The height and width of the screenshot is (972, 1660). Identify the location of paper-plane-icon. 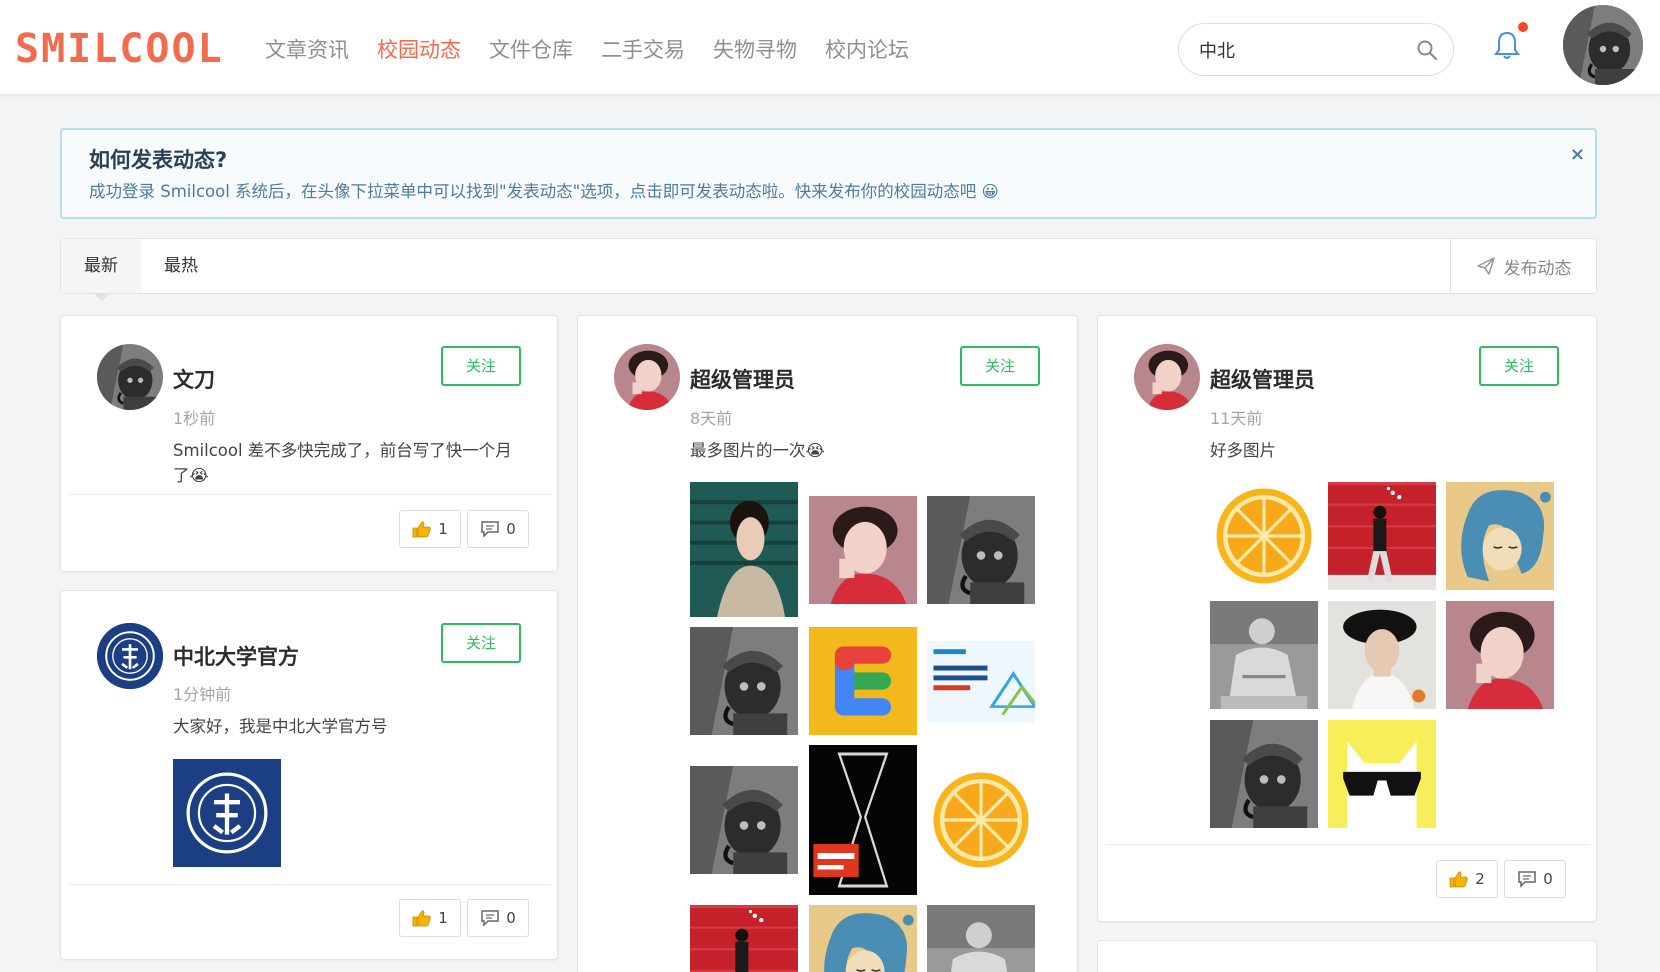
(1485, 266).